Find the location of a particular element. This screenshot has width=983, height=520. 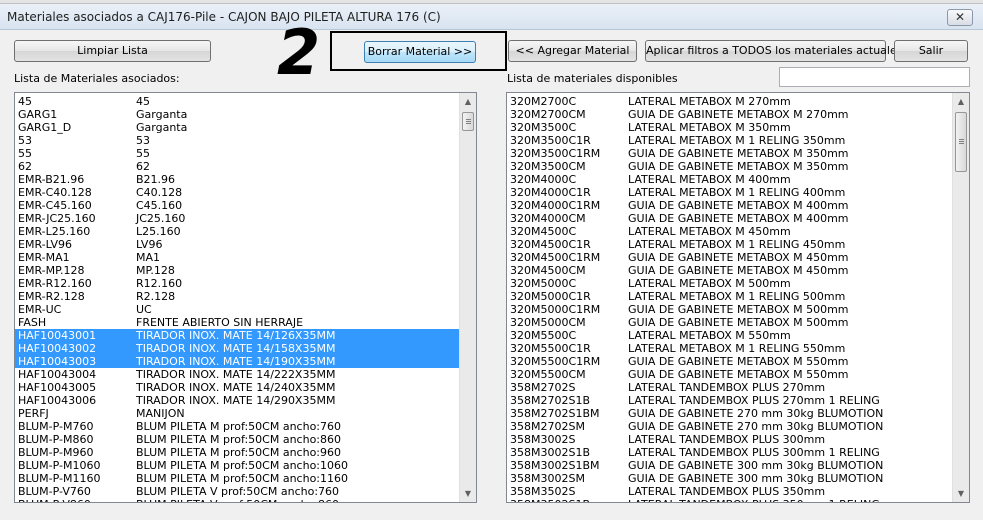

list-item: EMR-LV96 LV96 is located at coordinates (237, 244).